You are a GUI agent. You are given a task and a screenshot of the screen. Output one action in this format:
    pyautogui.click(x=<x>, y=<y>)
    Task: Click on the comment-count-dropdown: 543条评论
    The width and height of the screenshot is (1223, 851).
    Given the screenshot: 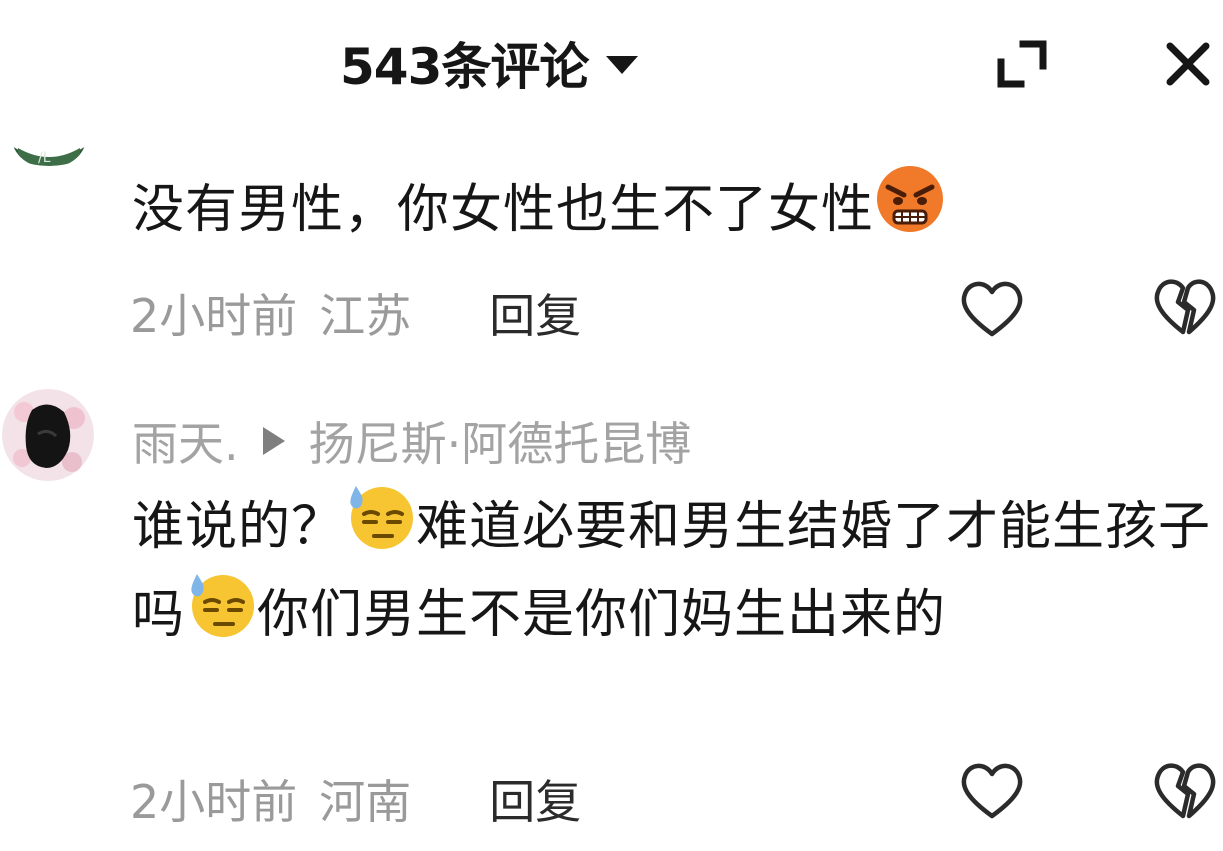 What is the action you would take?
    pyautogui.click(x=489, y=63)
    